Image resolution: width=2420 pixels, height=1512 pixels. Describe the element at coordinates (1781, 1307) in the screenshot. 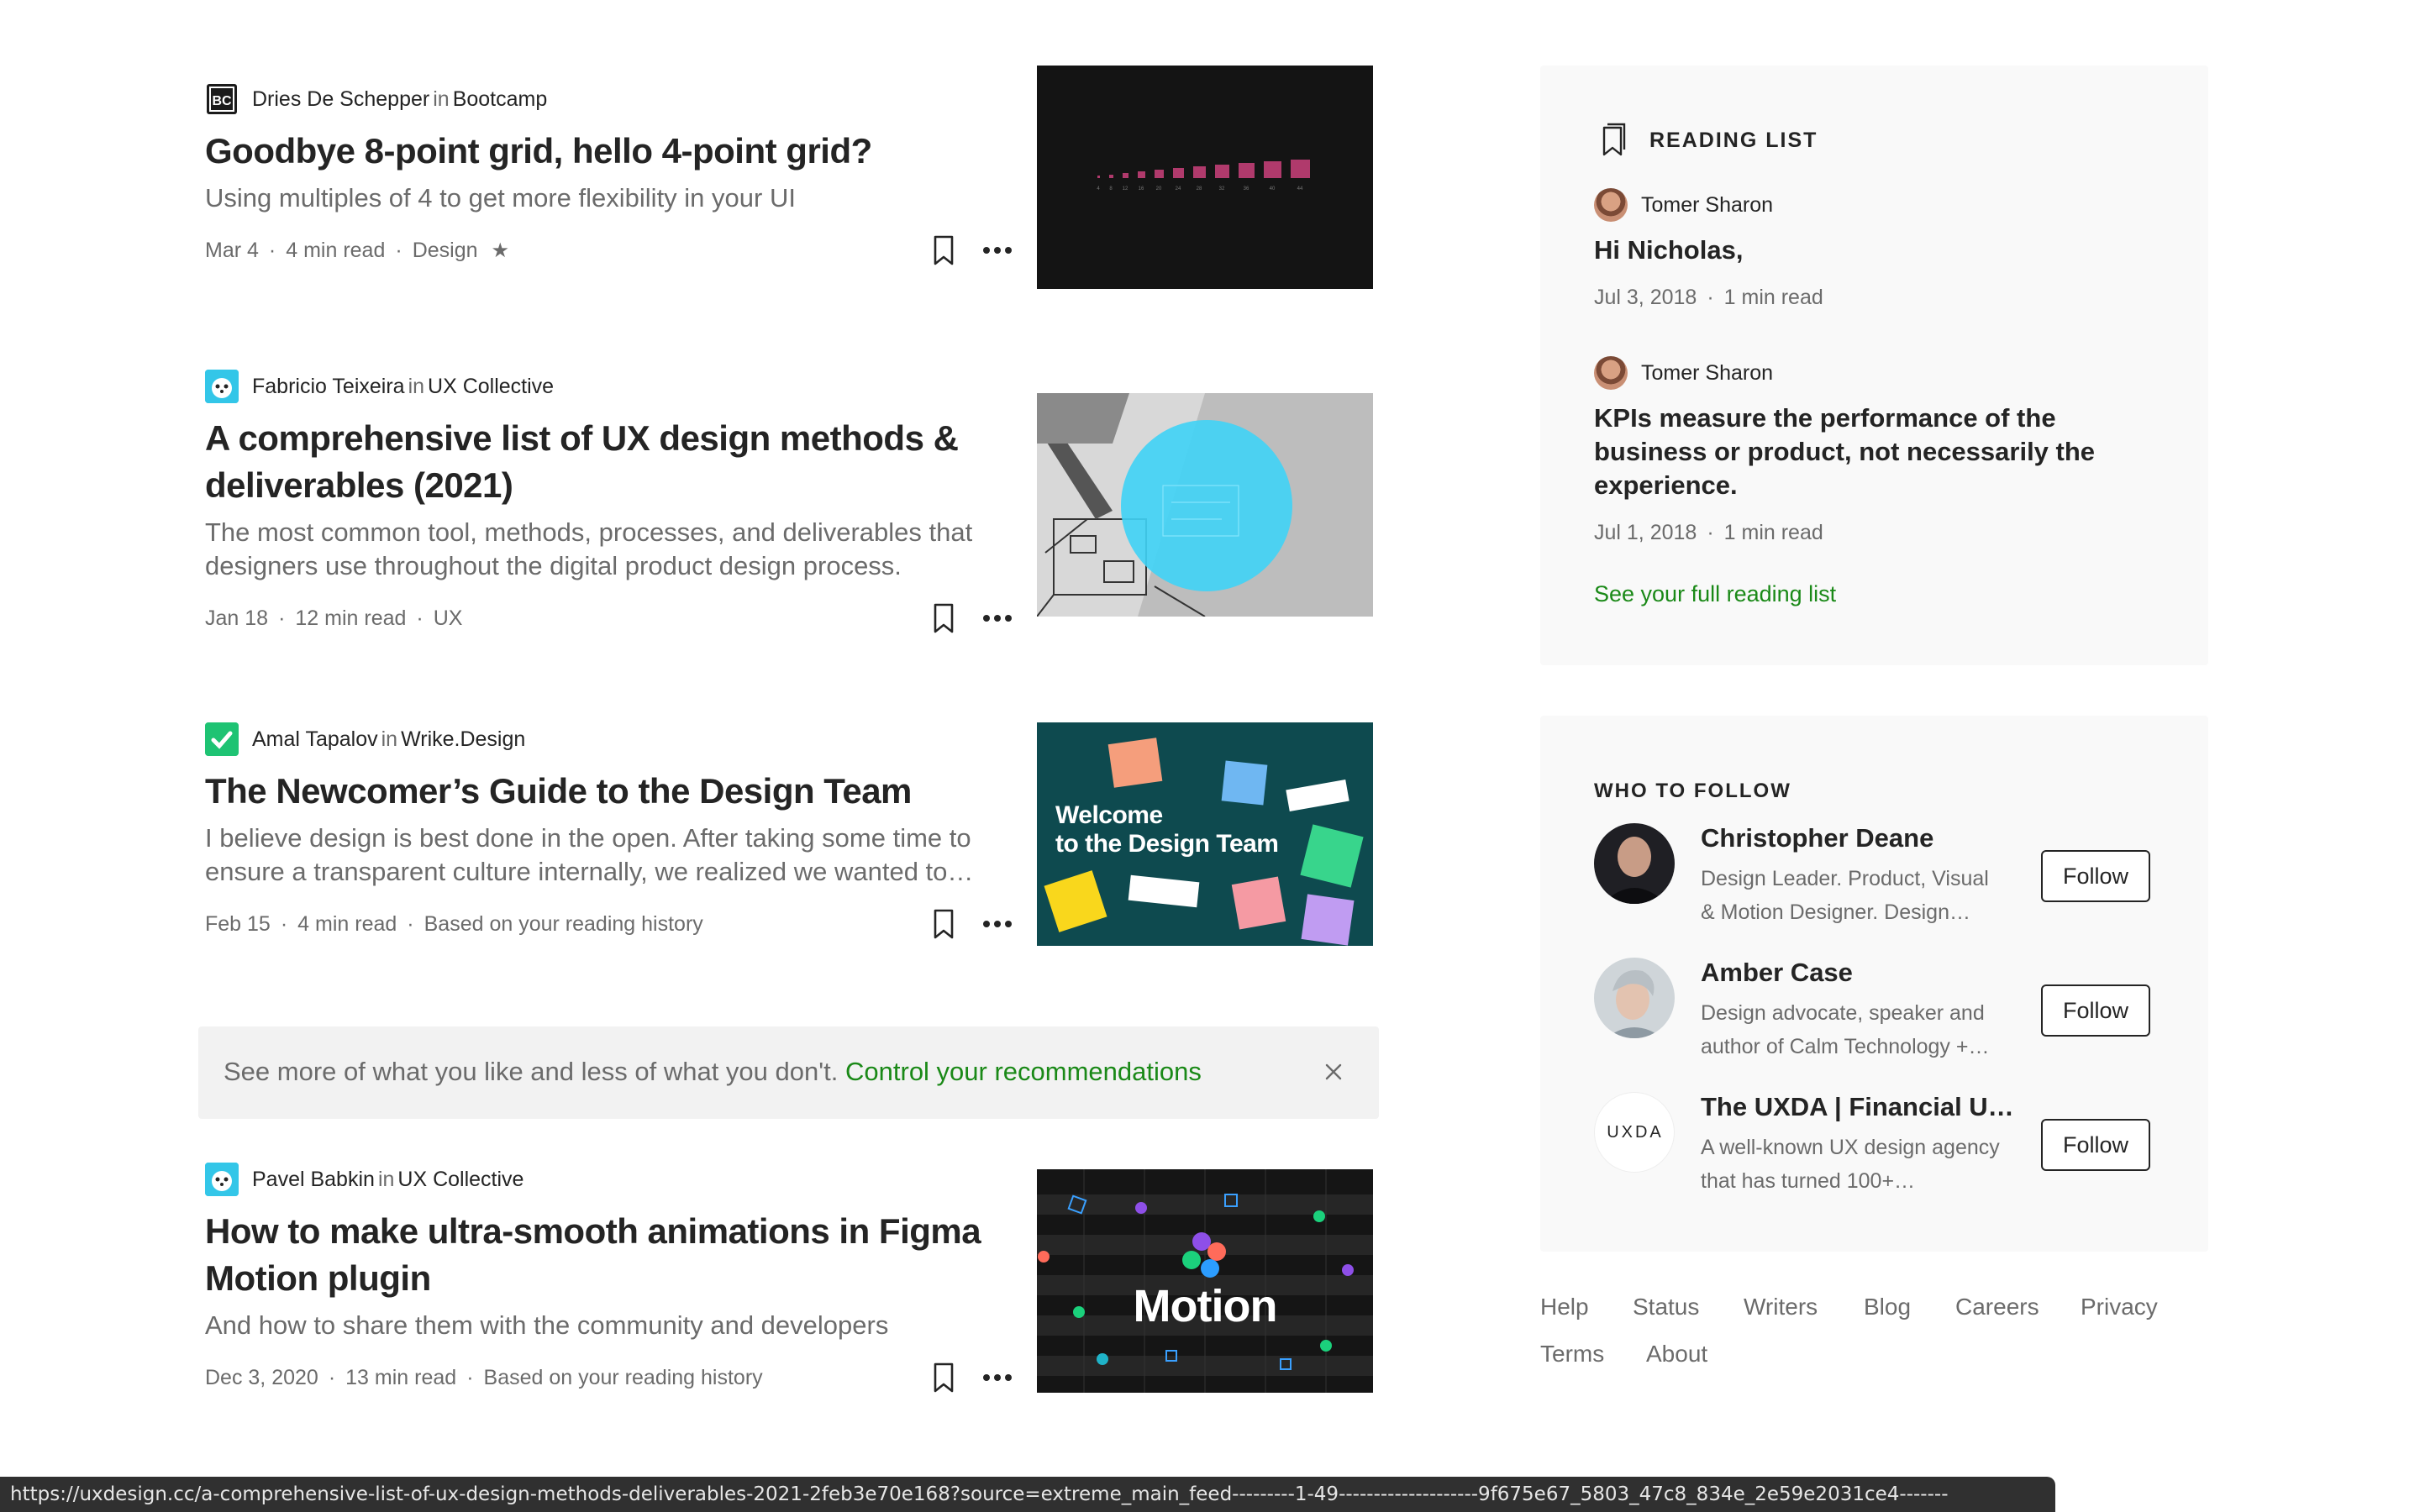

I see `footer-link-writers: Writers` at that location.